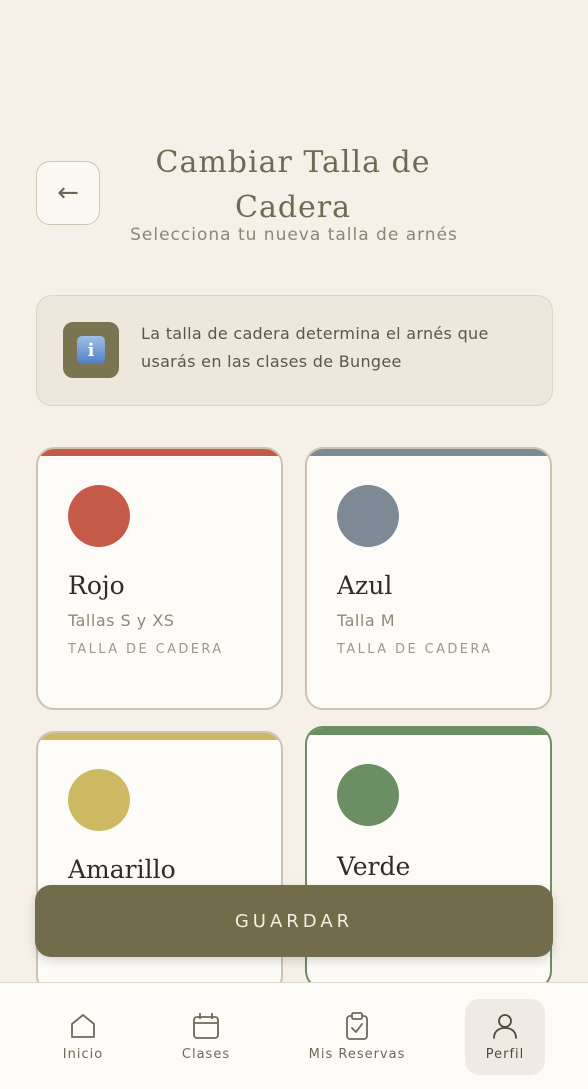 This screenshot has height=1089, width=588. What do you see at coordinates (83, 1054) in the screenshot?
I see `nav-label: Inicio` at bounding box center [83, 1054].